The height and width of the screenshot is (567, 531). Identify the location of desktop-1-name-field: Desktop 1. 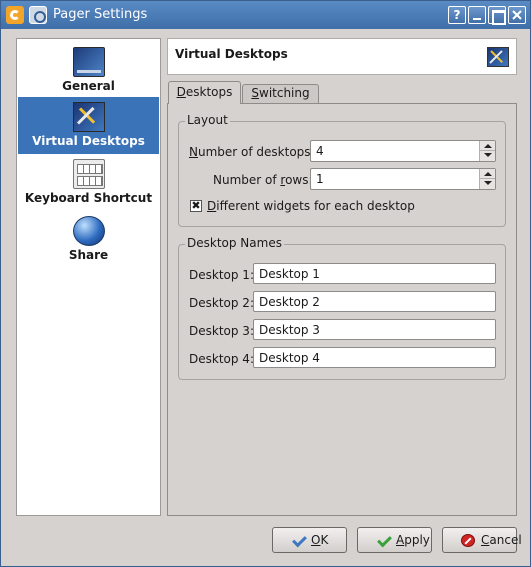
(374, 273).